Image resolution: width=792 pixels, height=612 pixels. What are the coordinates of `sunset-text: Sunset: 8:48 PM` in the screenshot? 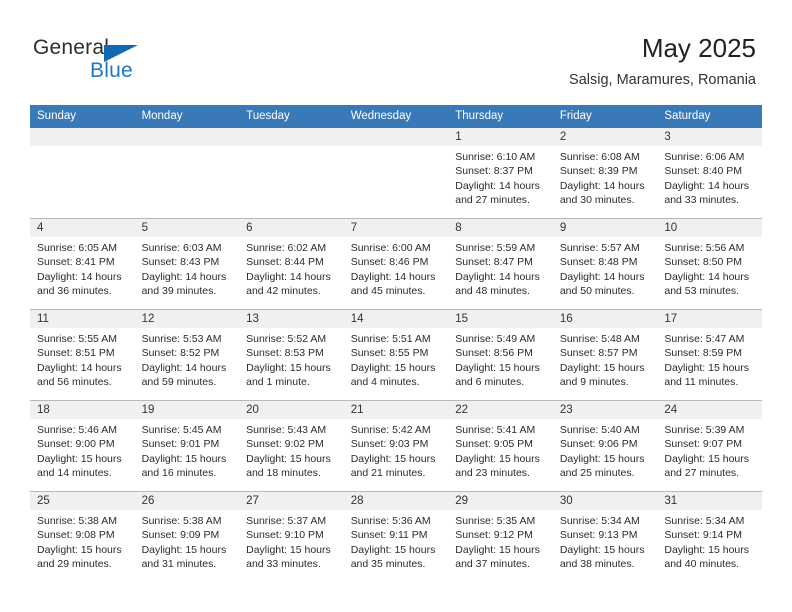 It's located at (598, 262).